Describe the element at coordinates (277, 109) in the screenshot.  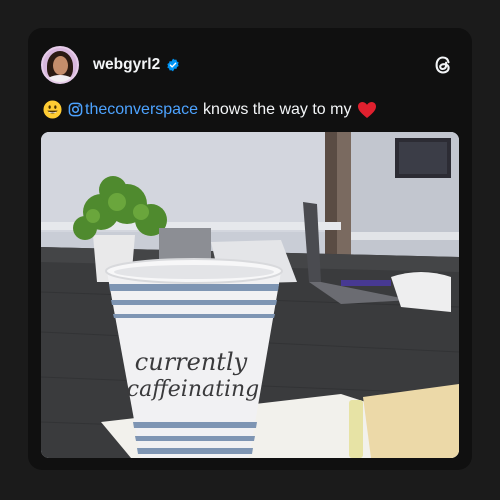
I see `caption-text: knows the way to my` at that location.